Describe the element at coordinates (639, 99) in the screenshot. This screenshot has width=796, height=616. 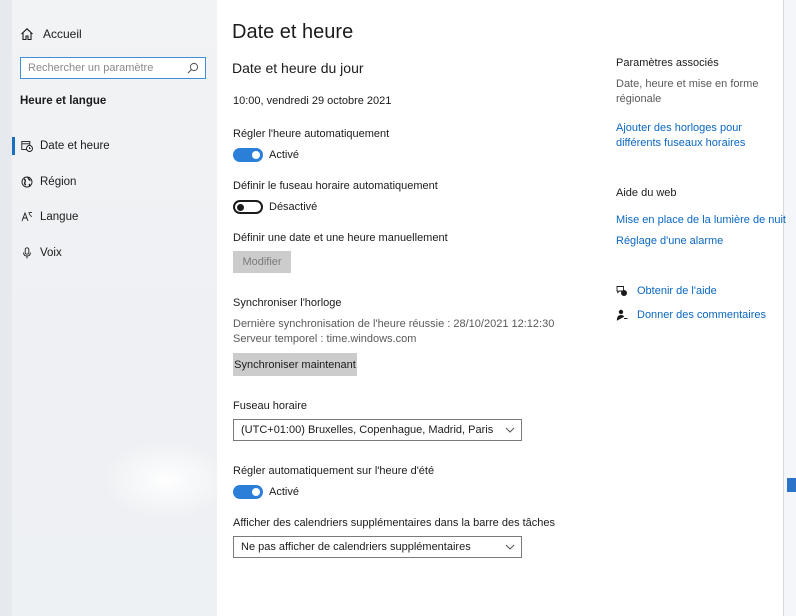
I see `related-desc-line2: régionale` at that location.